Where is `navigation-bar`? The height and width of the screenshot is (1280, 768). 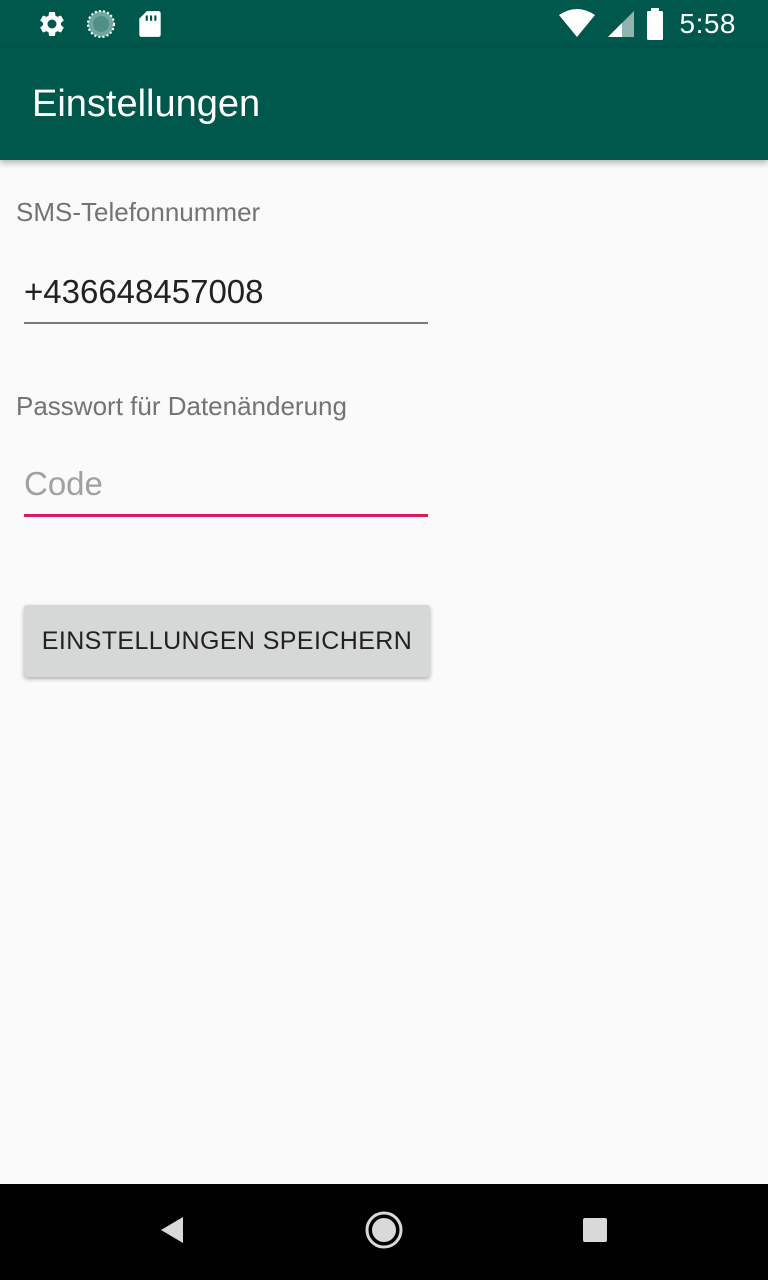 navigation-bar is located at coordinates (384, 1232).